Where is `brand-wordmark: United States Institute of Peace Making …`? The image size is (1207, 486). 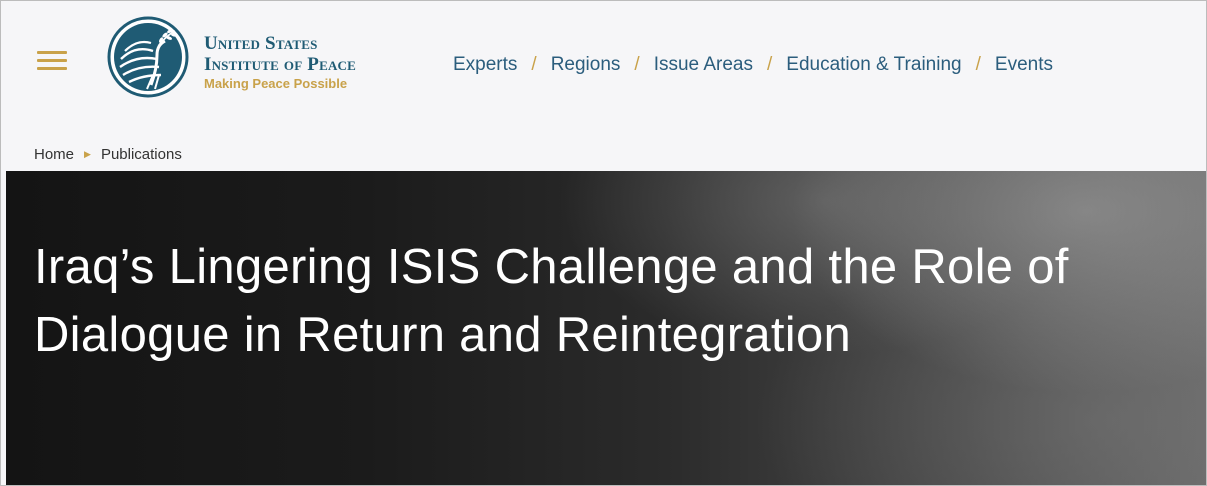 brand-wordmark: United States Institute of Peace Making … is located at coordinates (280, 62).